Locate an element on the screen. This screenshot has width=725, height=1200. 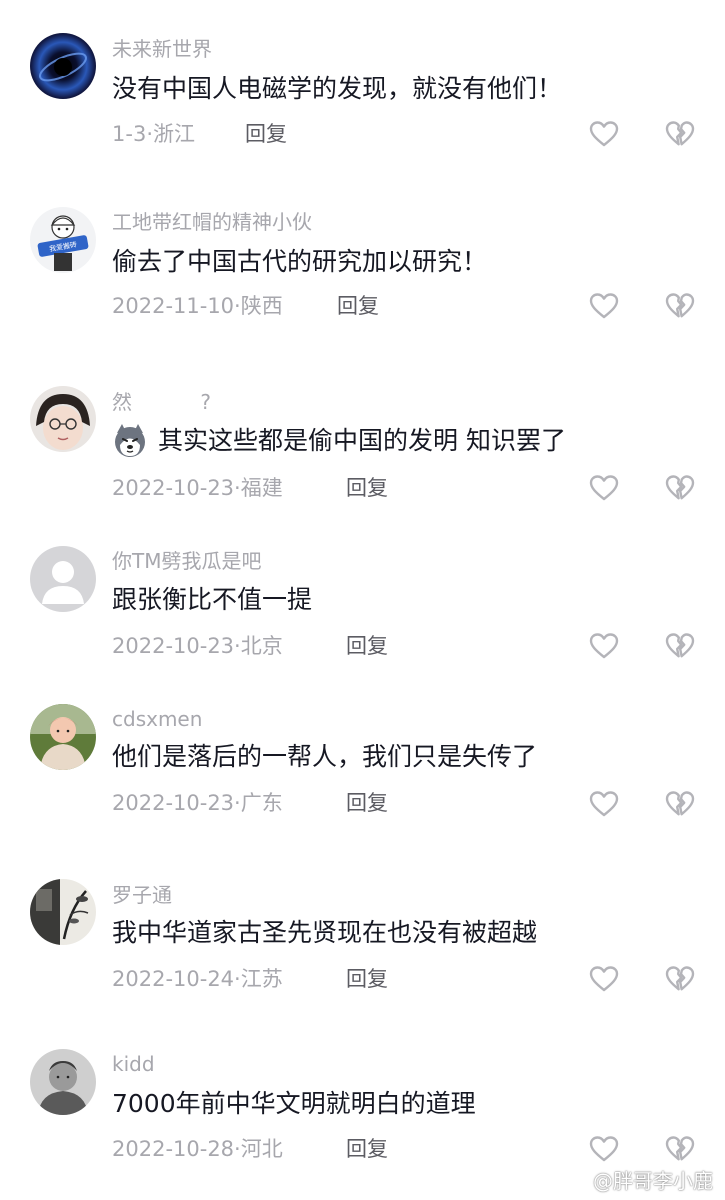
weibo-icon is located at coordinates (575, 1180).